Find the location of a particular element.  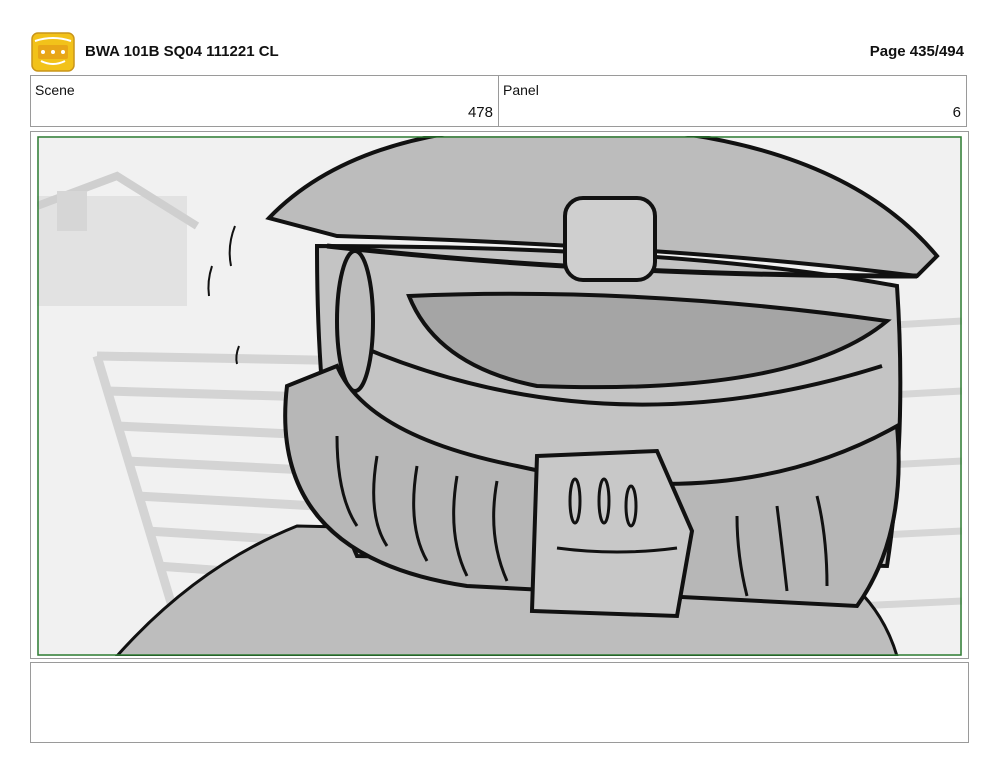

scene-value: 478 is located at coordinates (480, 112).